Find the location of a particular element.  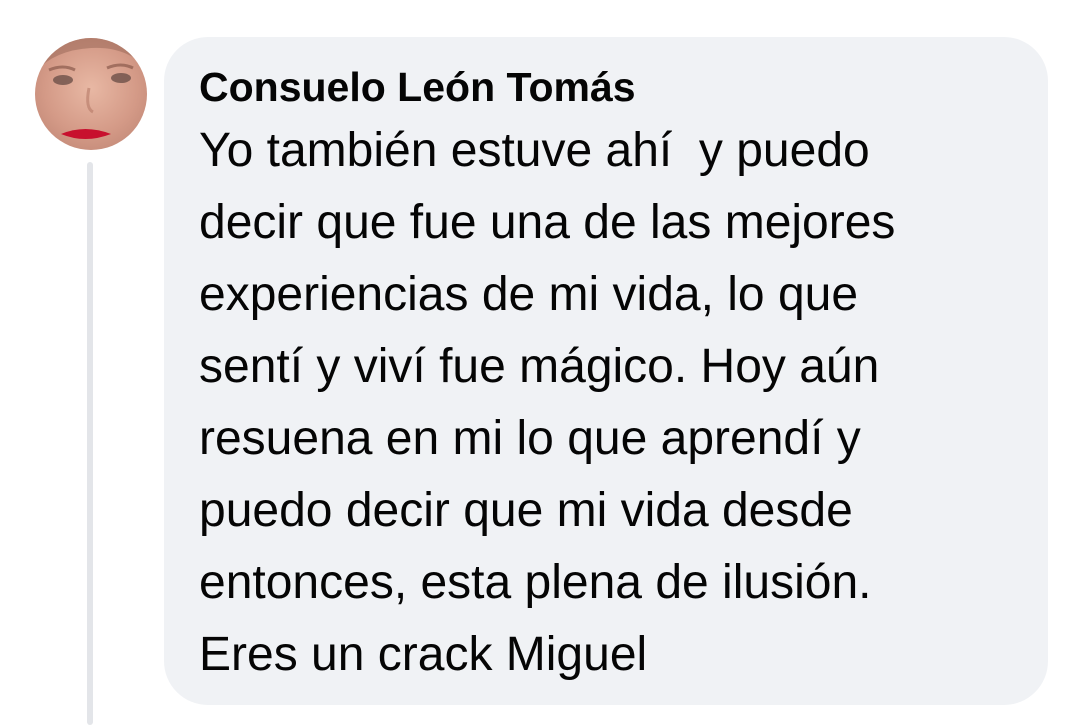

comment-text-line: puedo decir que mi vida desde is located at coordinates (526, 510).